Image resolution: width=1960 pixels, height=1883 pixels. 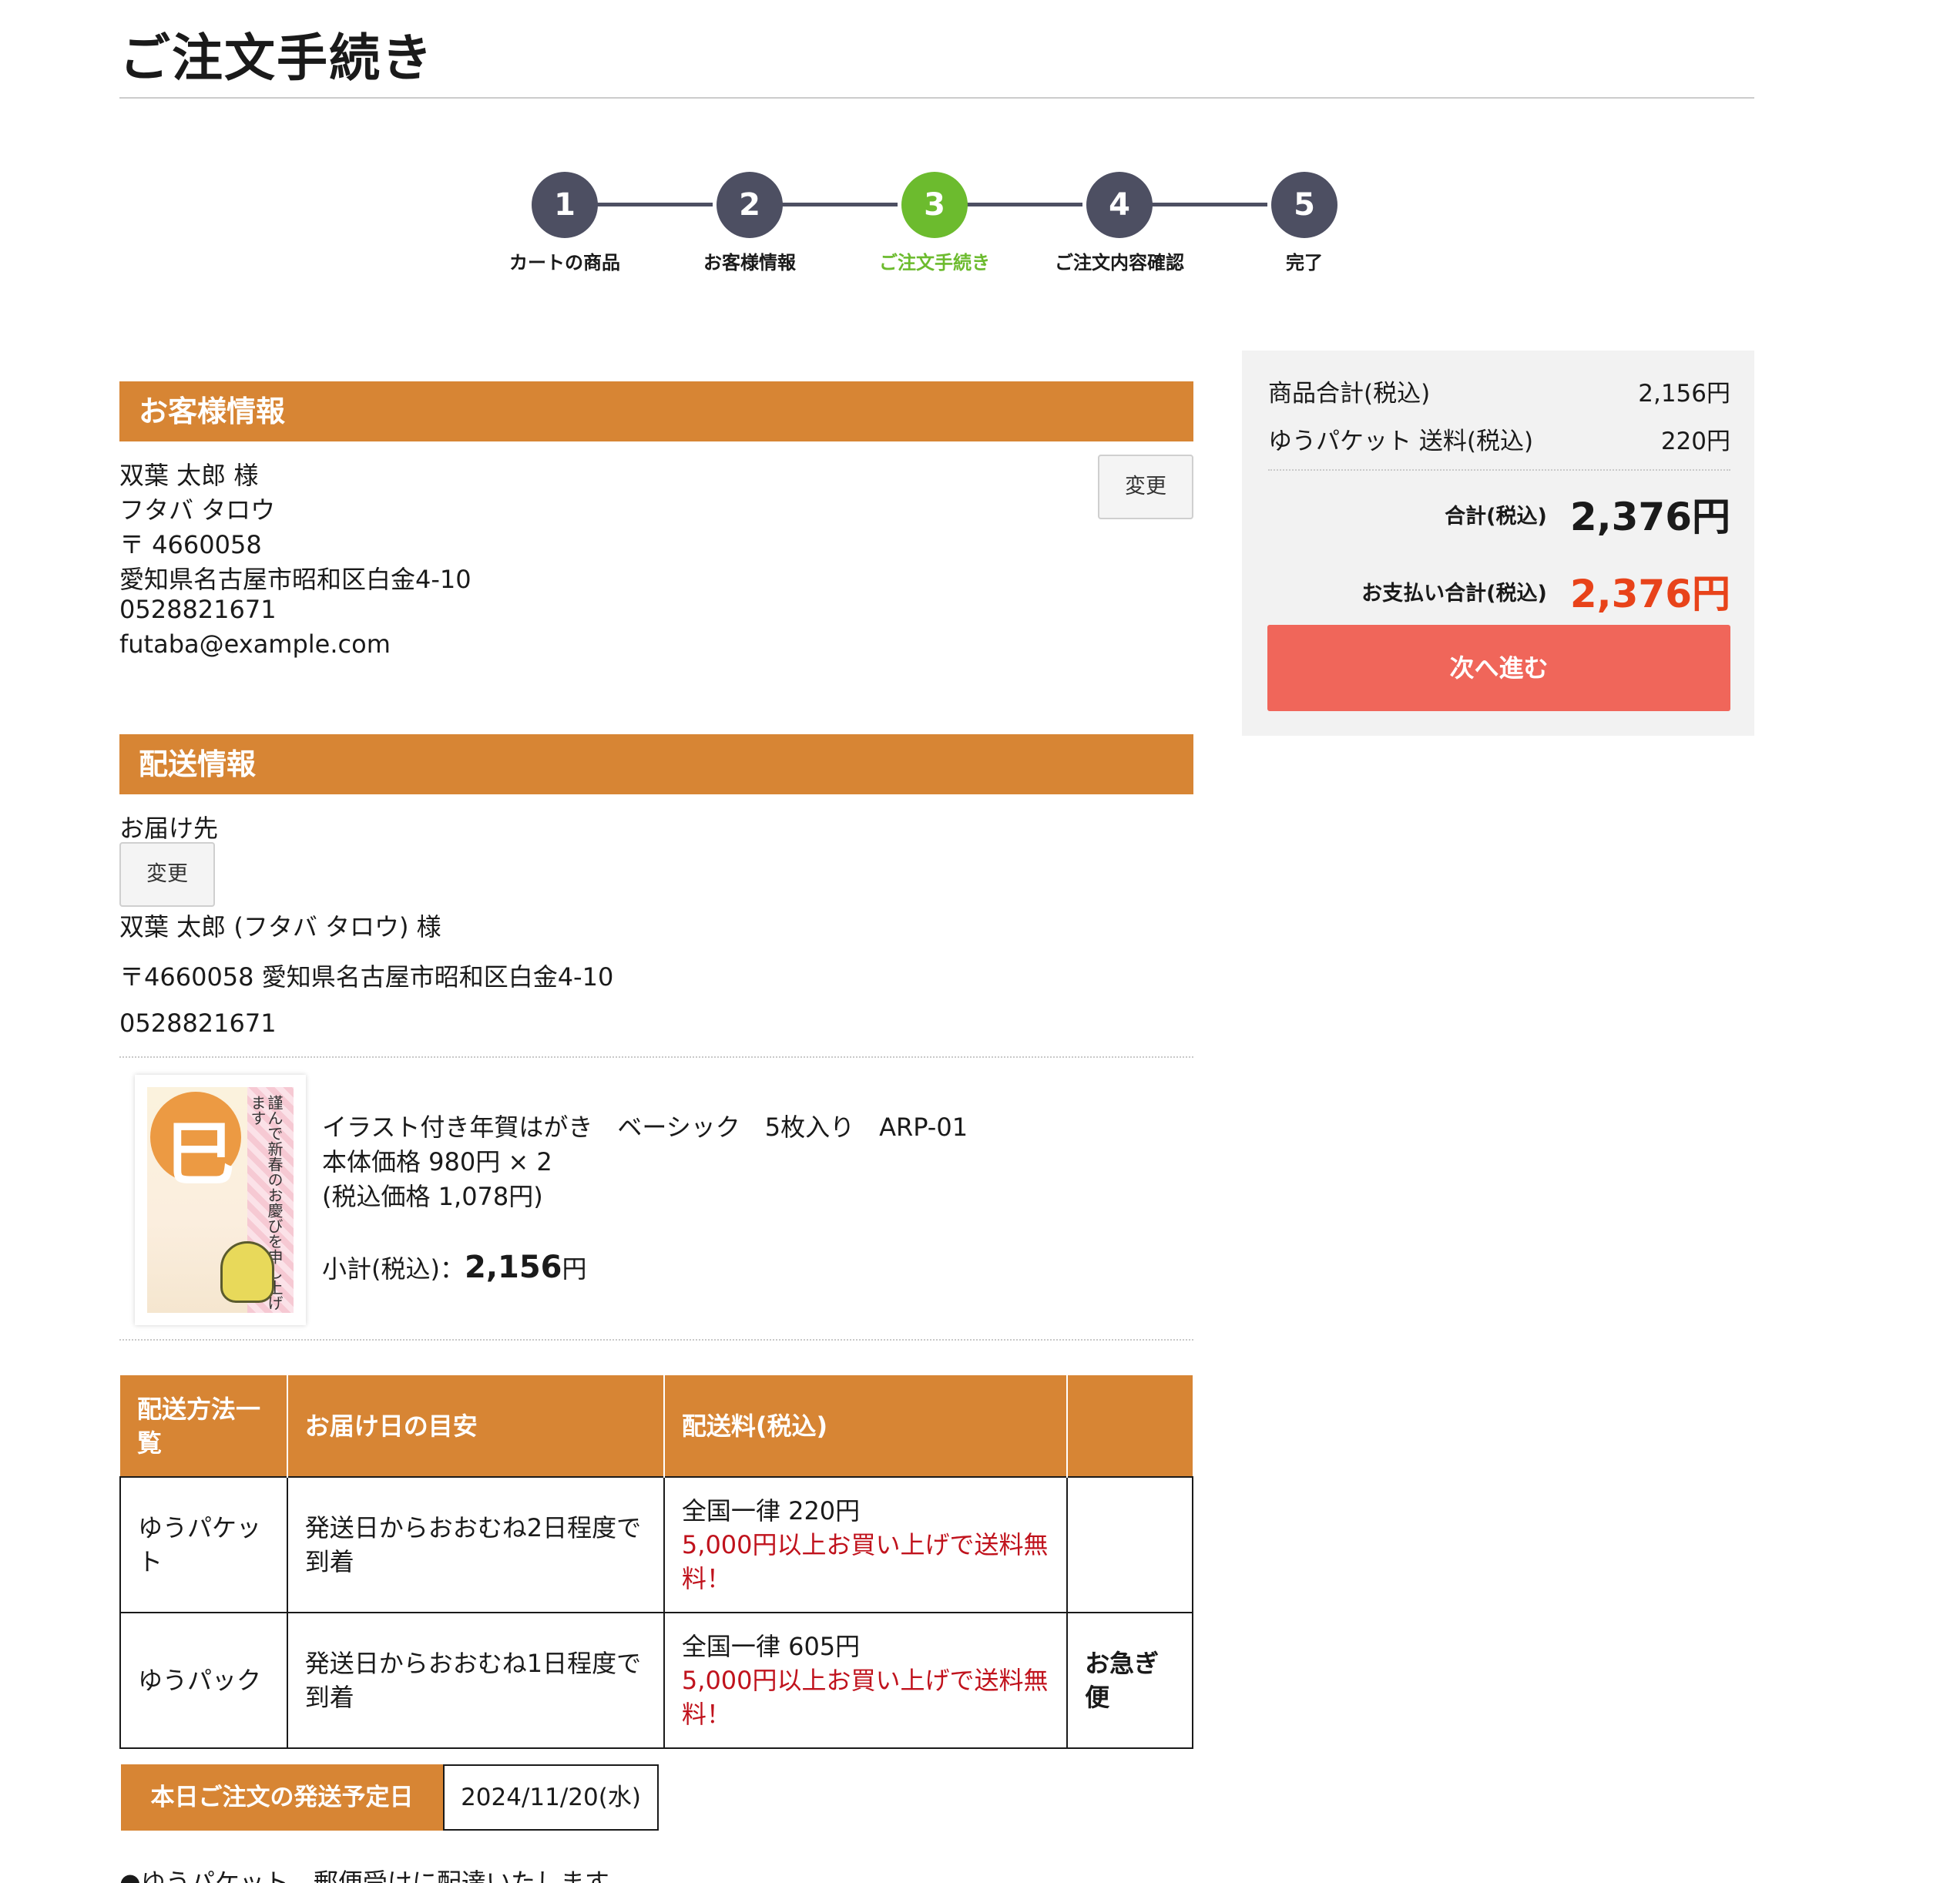 What do you see at coordinates (204, 1426) in the screenshot?
I see `column-header: 配送方法一覧` at bounding box center [204, 1426].